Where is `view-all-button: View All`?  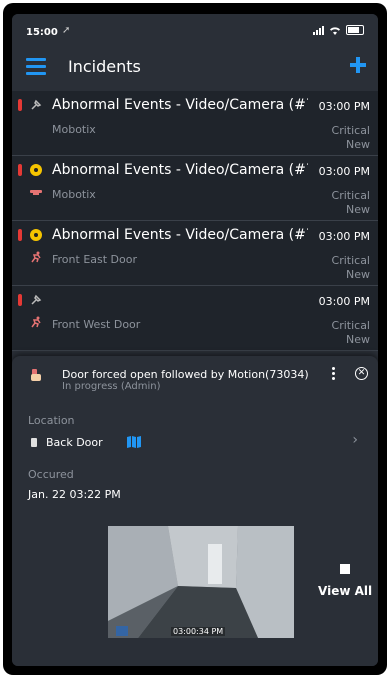
view-all-button: View All is located at coordinates (345, 581).